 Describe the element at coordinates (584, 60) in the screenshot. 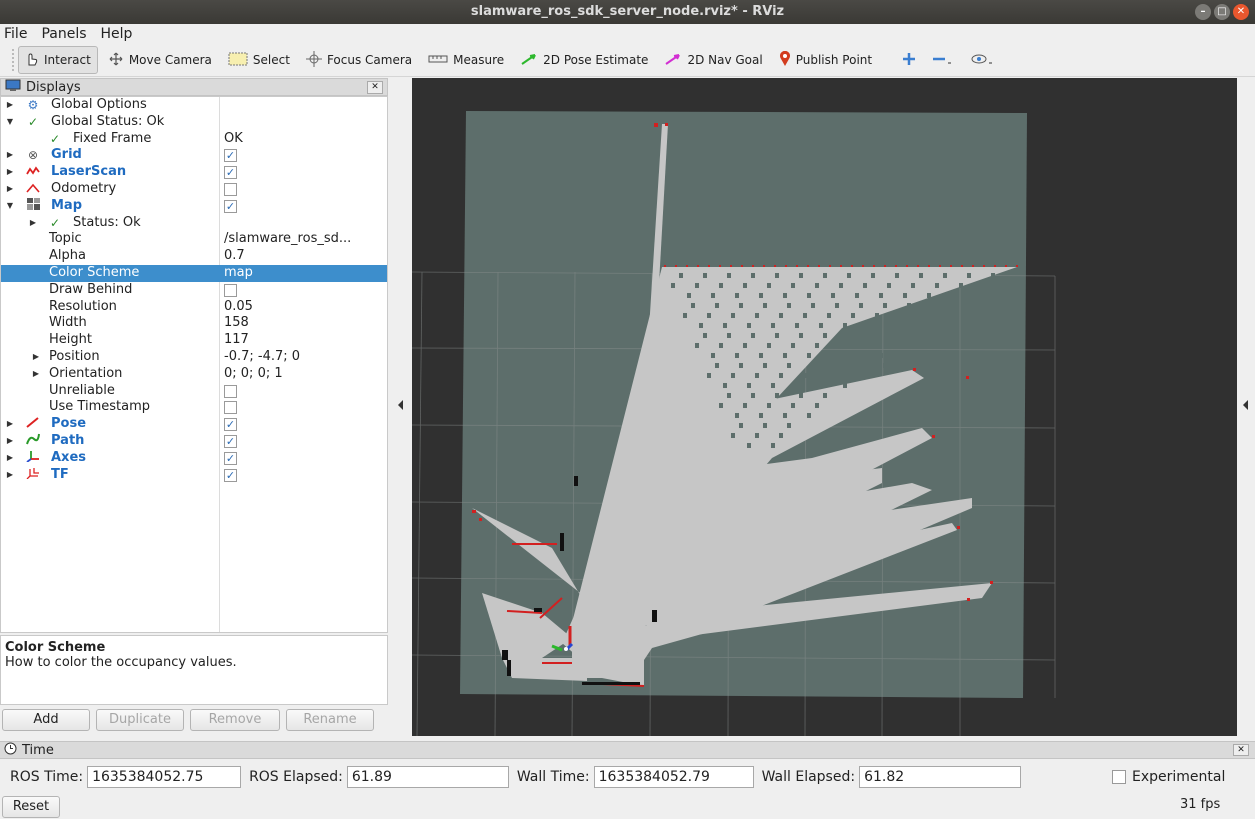

I see `pose-estimate-tool: 2D Pose Estimate` at that location.